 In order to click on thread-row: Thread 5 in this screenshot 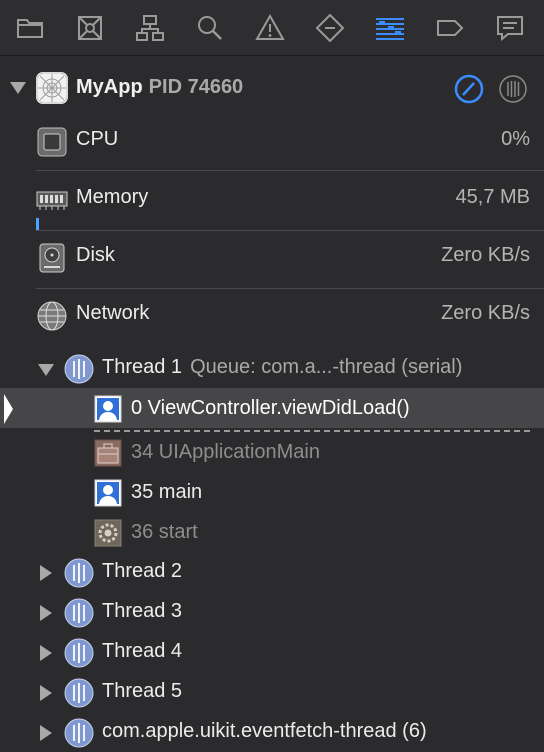, I will do `click(272, 692)`.